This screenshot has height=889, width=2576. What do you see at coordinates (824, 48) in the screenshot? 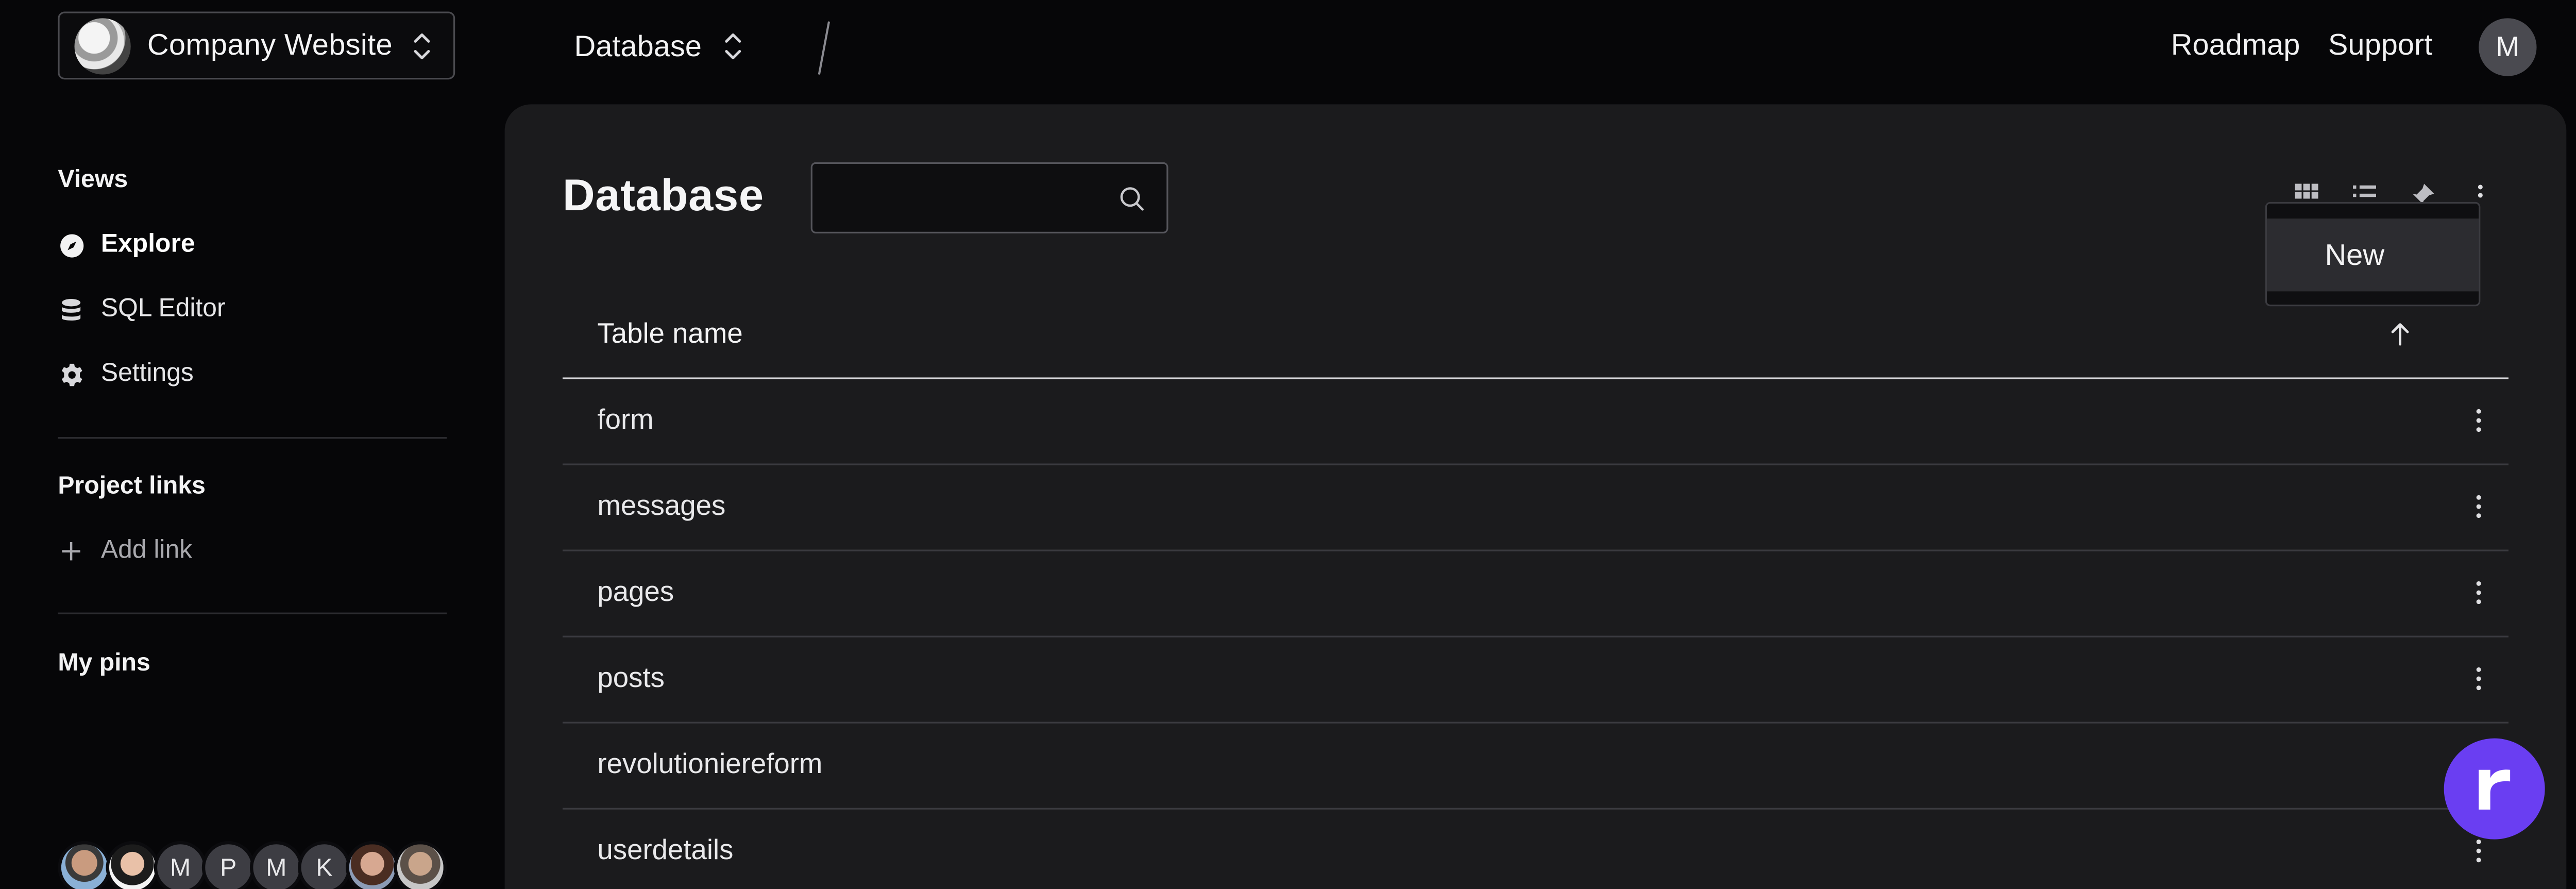
I see `breadcrumb-separator` at bounding box center [824, 48].